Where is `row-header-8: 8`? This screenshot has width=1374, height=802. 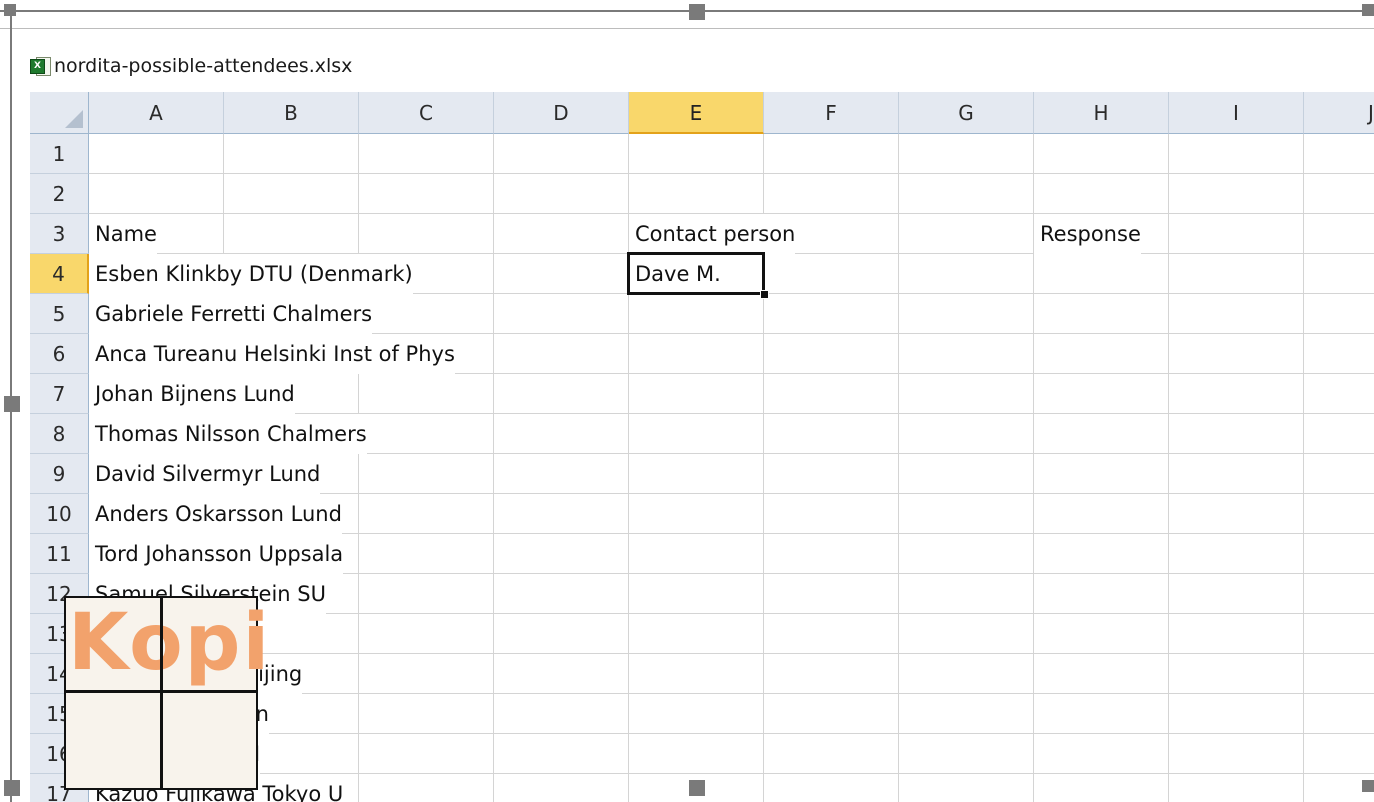
row-header-8: 8 is located at coordinates (59, 434).